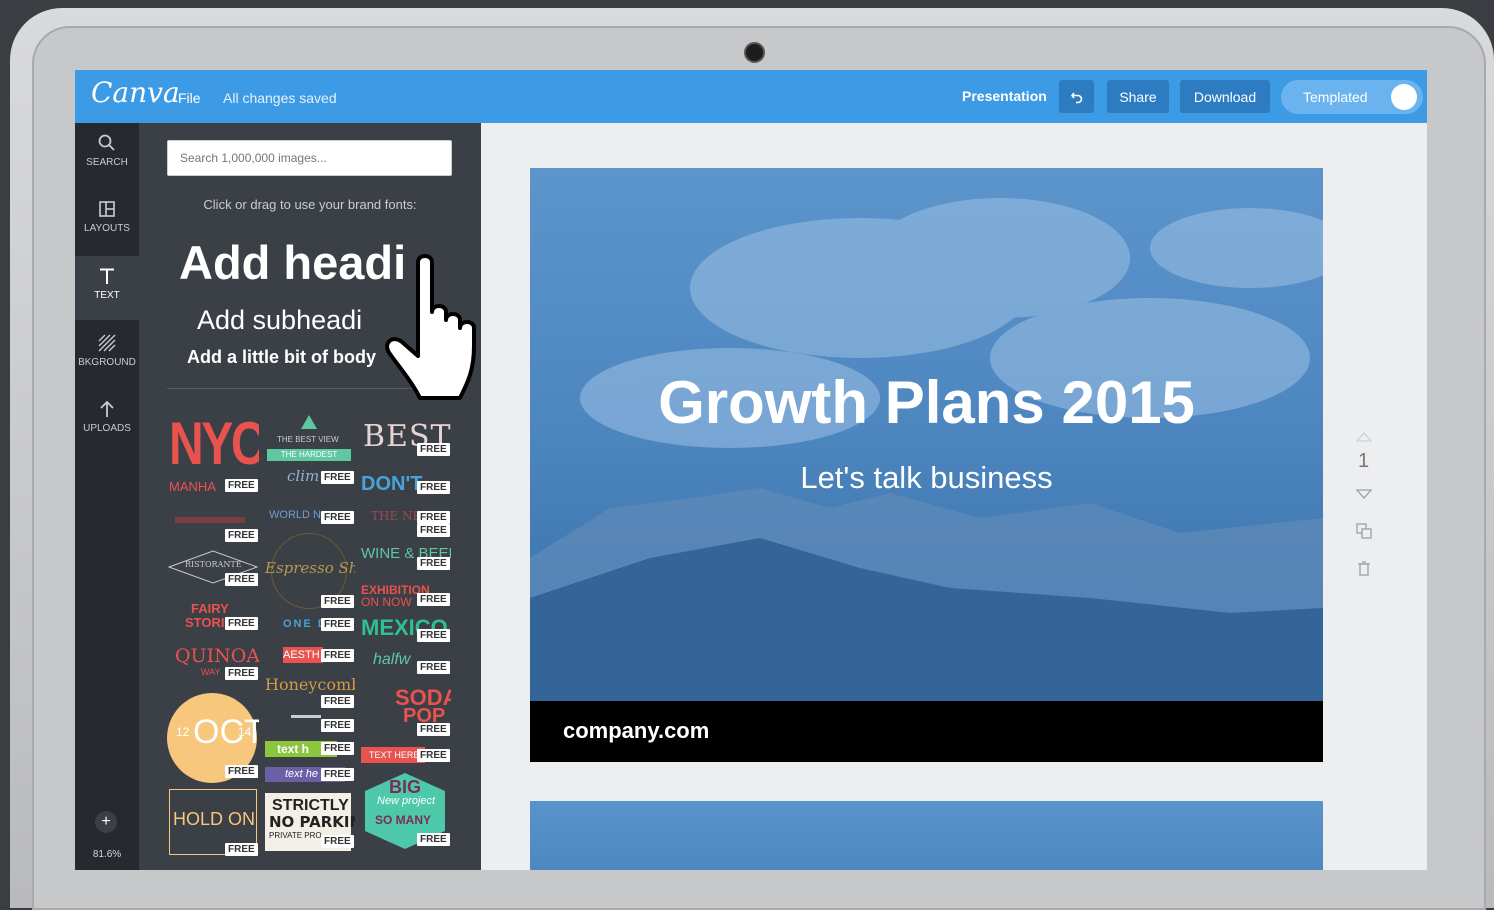  What do you see at coordinates (295, 515) in the screenshot?
I see `tile-text: WORLD N` at bounding box center [295, 515].